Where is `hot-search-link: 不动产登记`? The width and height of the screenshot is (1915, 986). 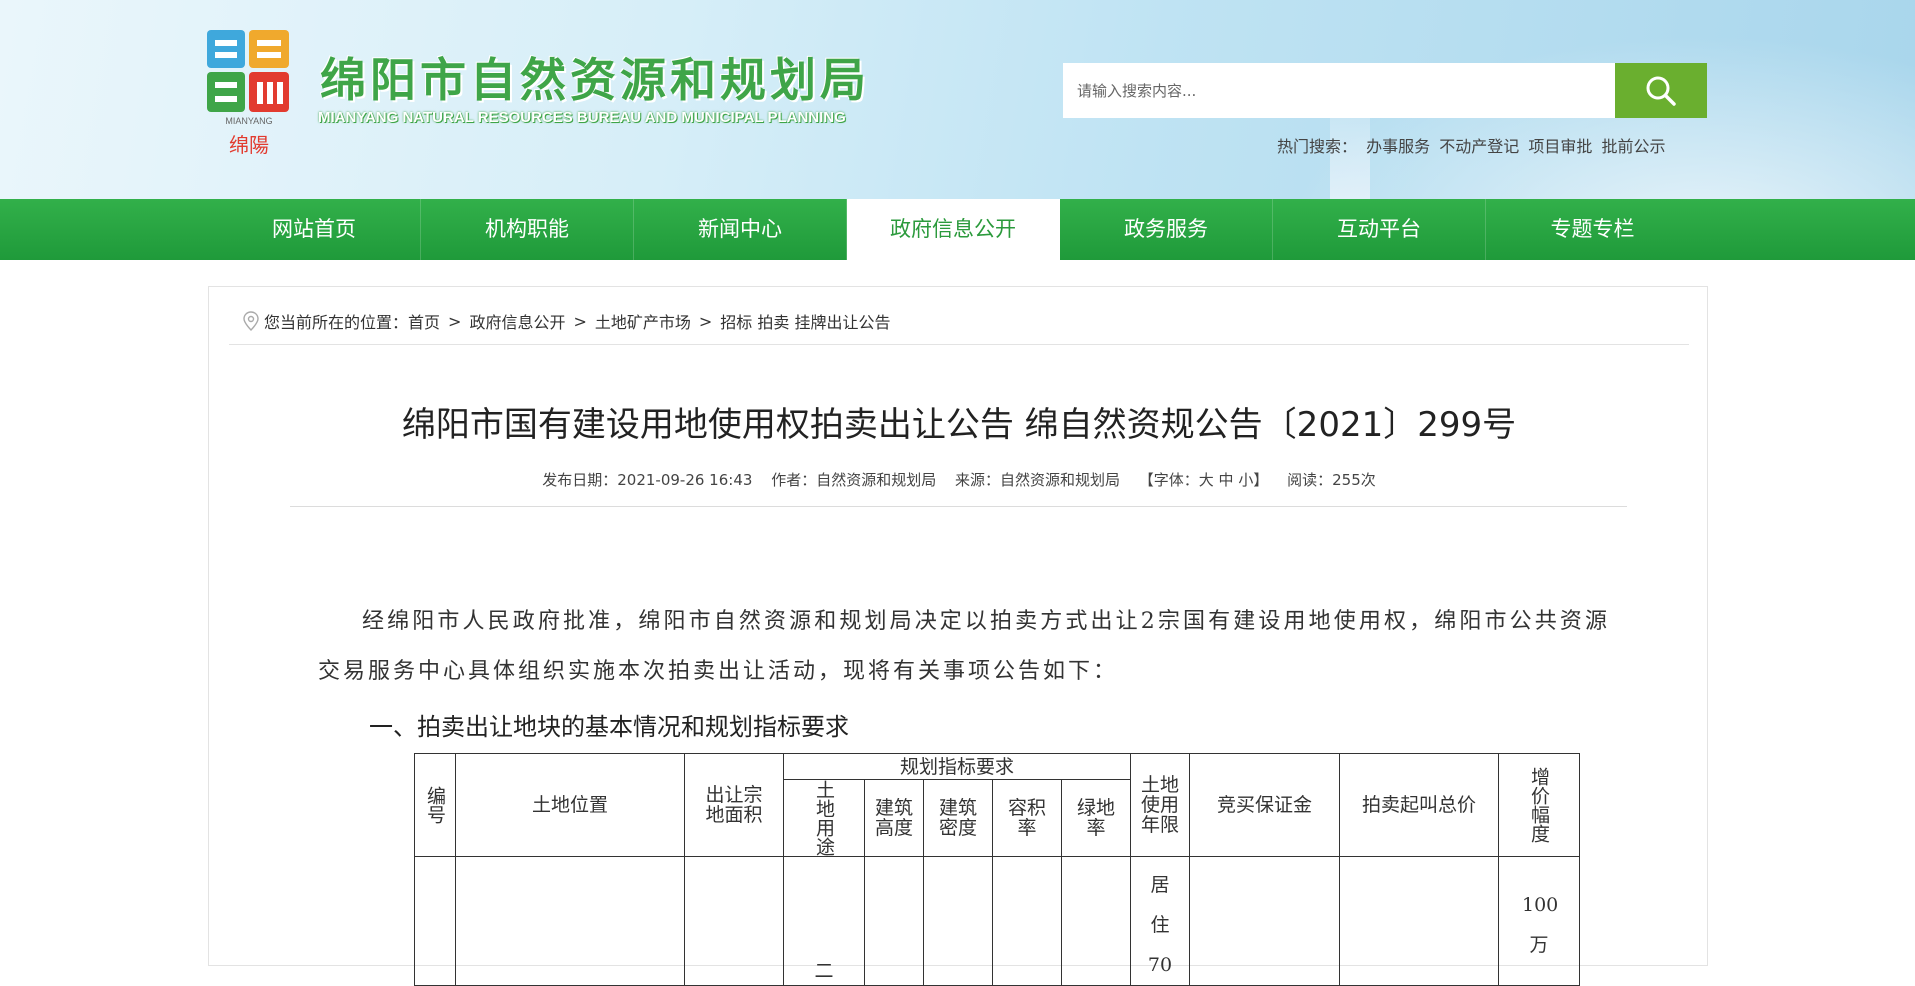
hot-search-link: 不动产登记 is located at coordinates (1479, 146).